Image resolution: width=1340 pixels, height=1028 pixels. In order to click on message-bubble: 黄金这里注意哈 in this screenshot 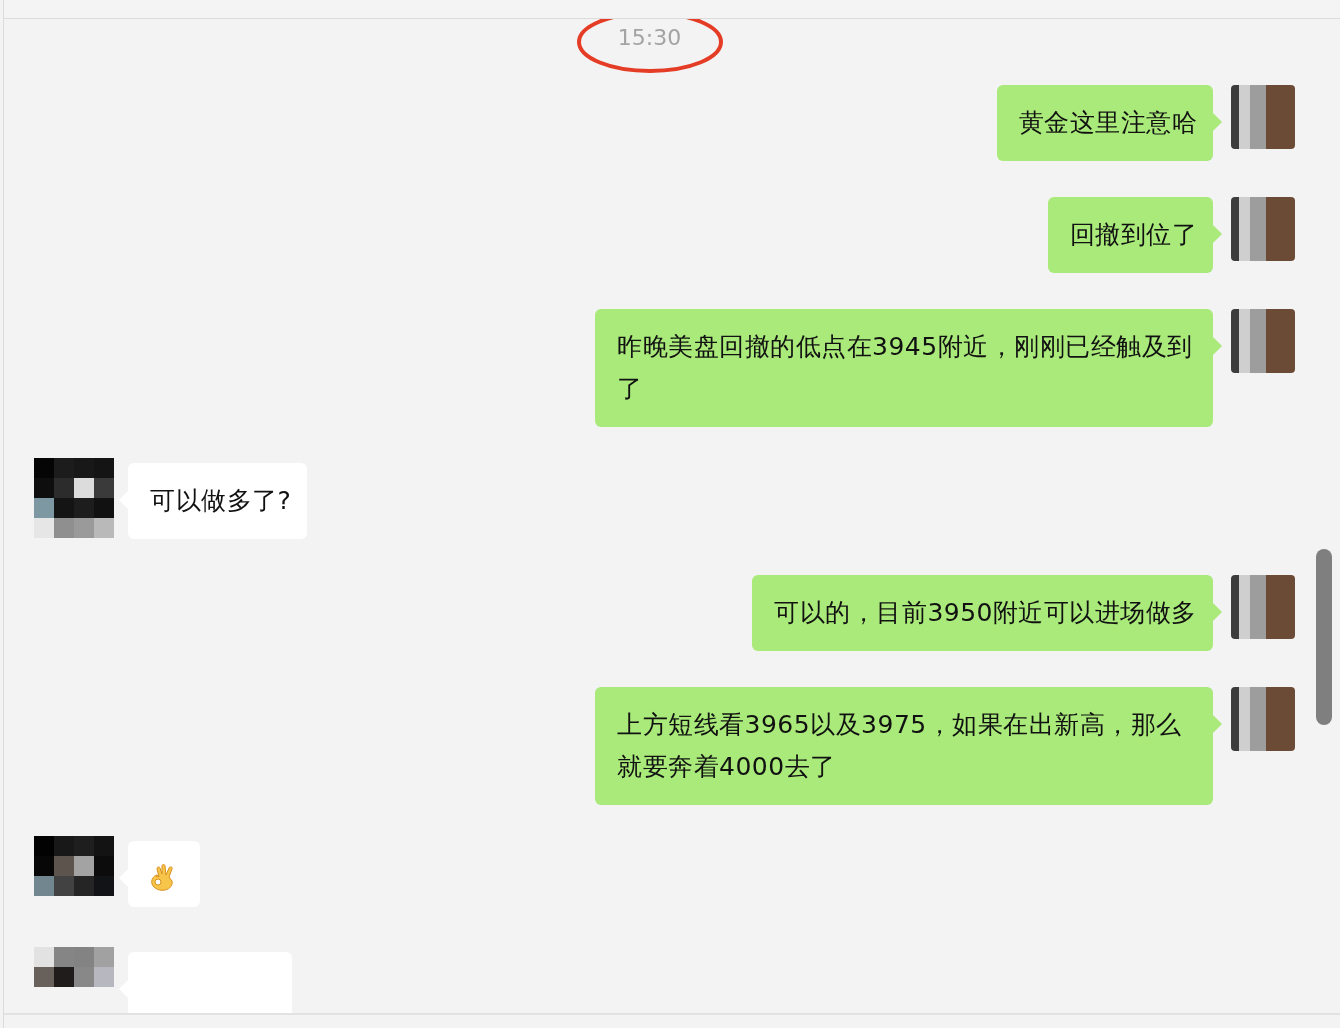, I will do `click(1104, 123)`.